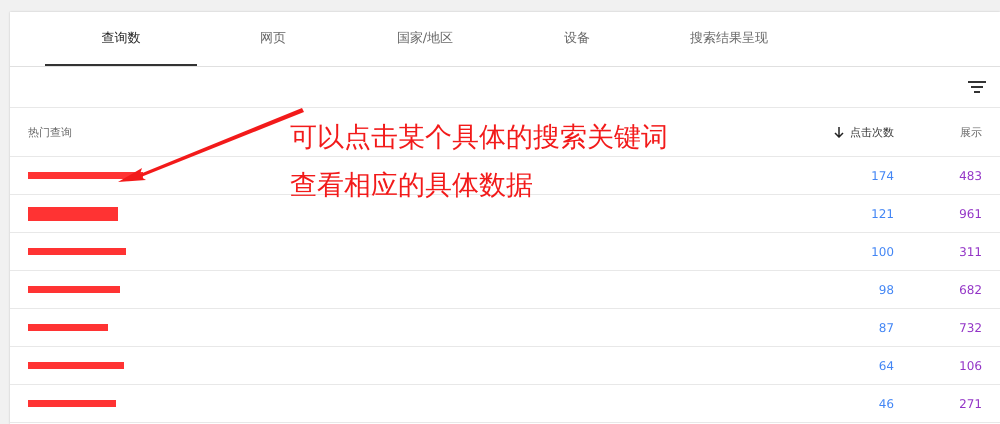 Image resolution: width=1000 pixels, height=424 pixels. I want to click on clicks-value: 100, so click(882, 251).